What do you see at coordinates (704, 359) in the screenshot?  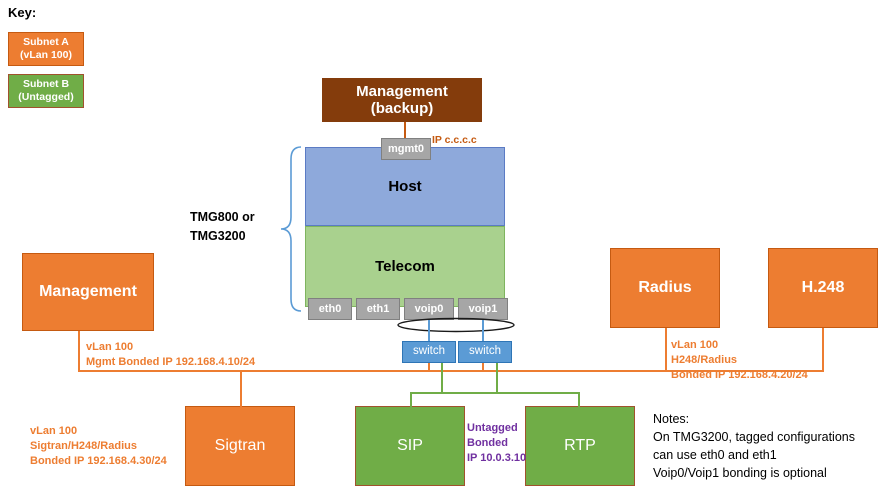 I see `annotation-right-subnet-line2: H248/Radius` at bounding box center [704, 359].